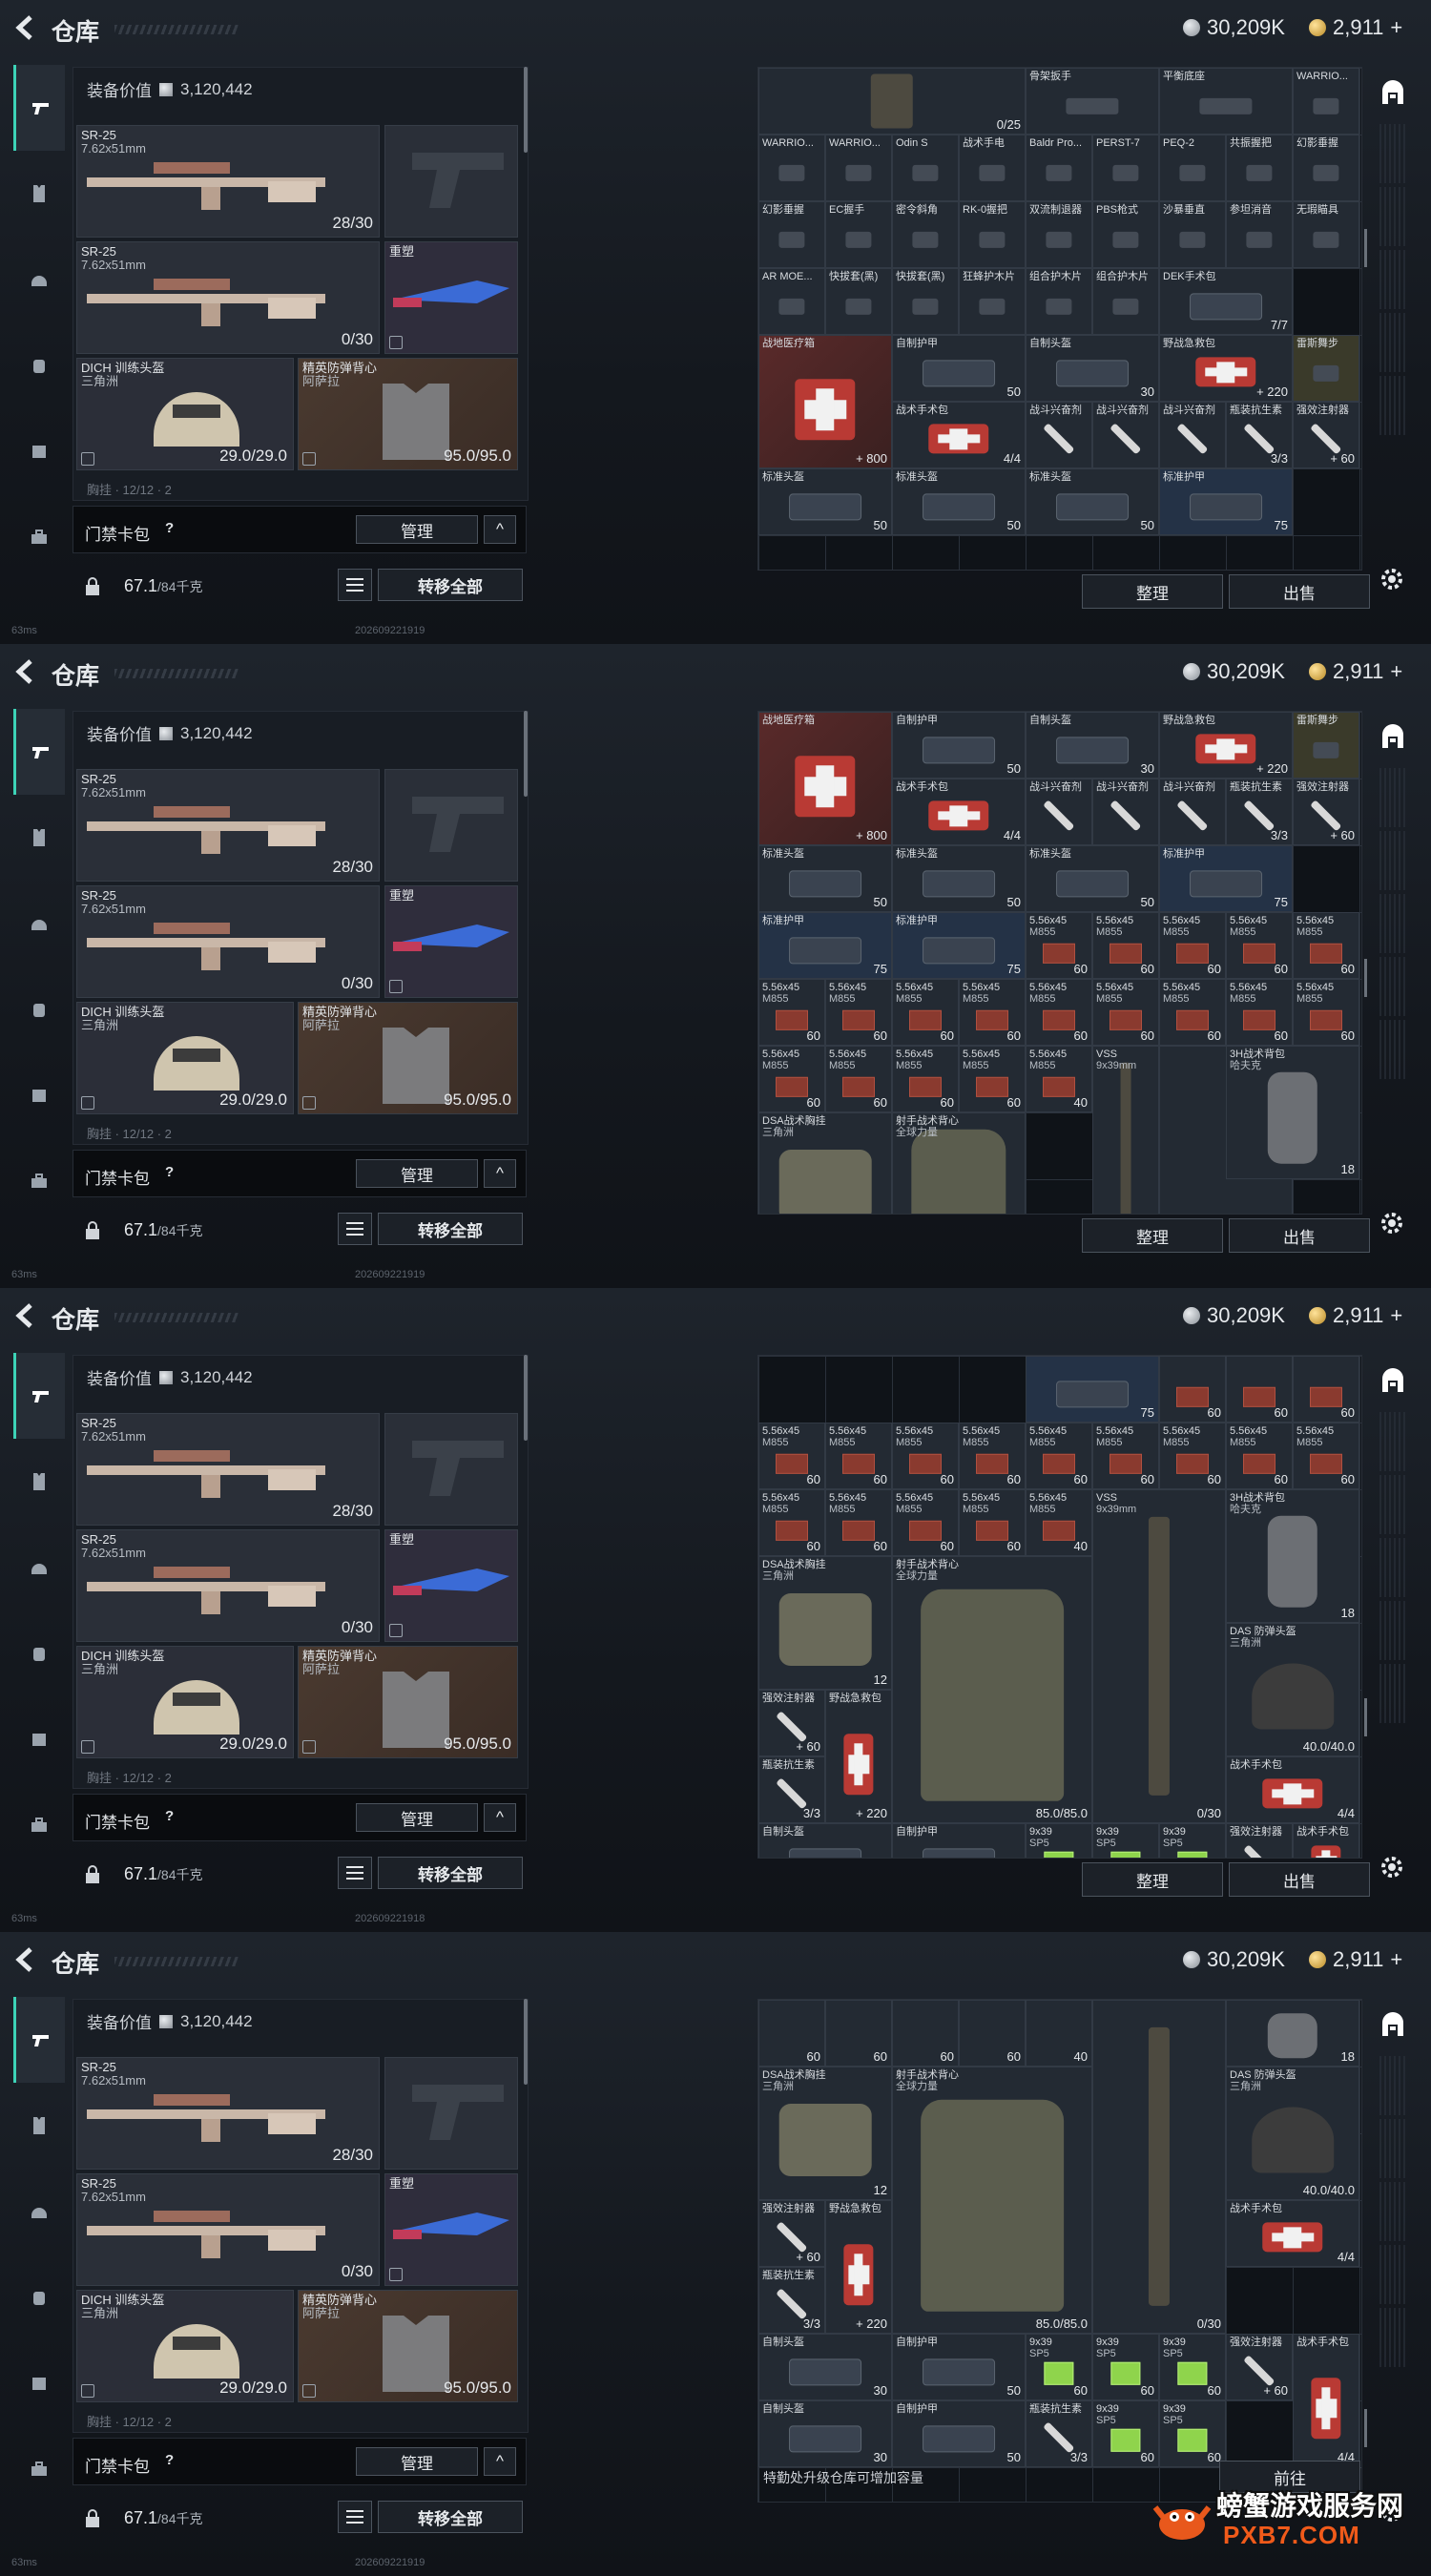  Describe the element at coordinates (450, 1229) in the screenshot. I see `transfer-all-button: 转移全部` at that location.